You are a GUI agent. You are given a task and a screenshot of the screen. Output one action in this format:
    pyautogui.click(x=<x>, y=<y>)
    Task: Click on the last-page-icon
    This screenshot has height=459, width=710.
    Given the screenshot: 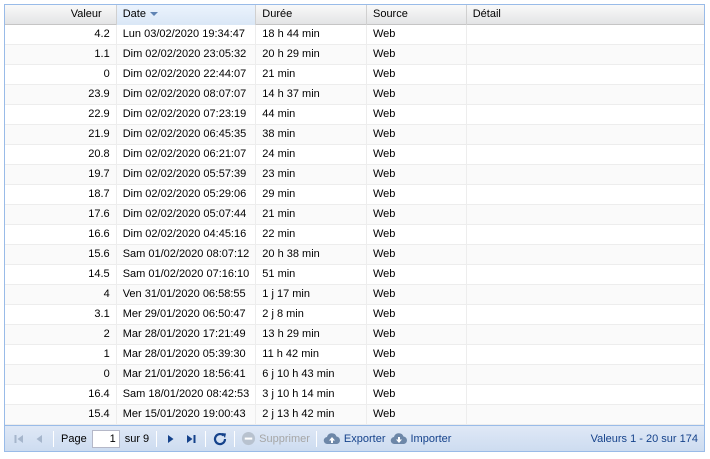 What is the action you would take?
    pyautogui.click(x=191, y=438)
    